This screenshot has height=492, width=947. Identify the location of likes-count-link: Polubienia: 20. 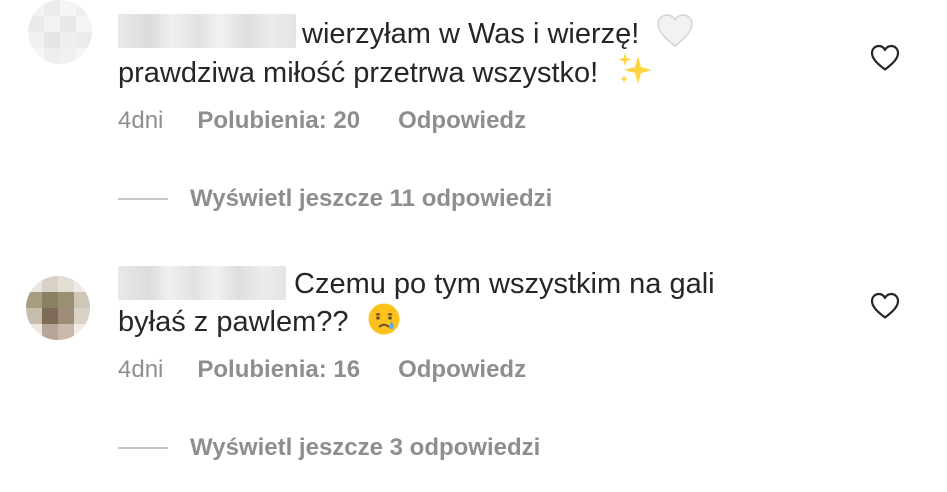
(278, 120).